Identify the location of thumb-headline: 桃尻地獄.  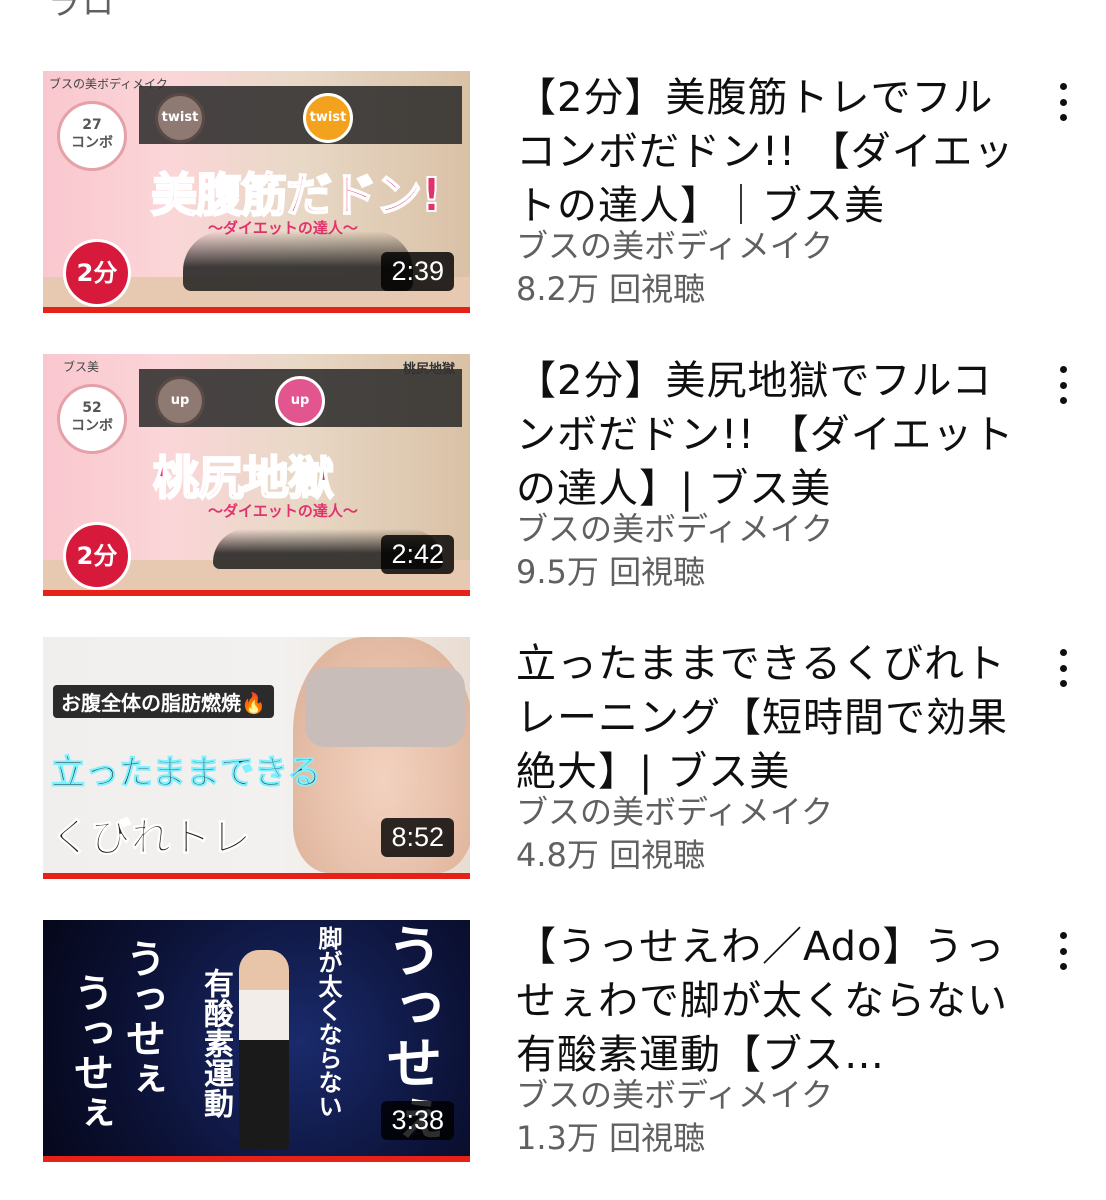
(243, 478).